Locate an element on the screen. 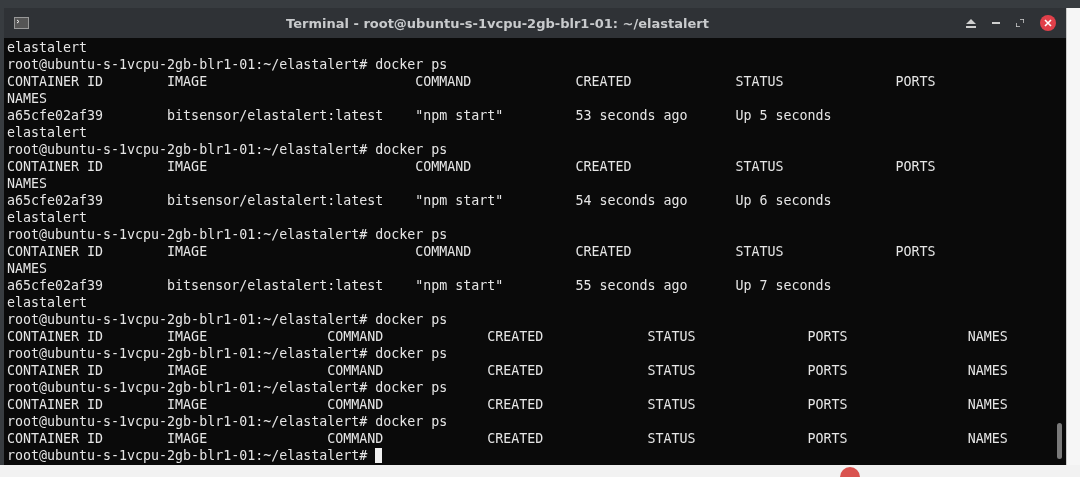 The height and width of the screenshot is (477, 1080). window-title: Terminal - root@ubuntu-s-1vcpu-2gb-blr1-01: ~/elastalert is located at coordinates (497, 23).